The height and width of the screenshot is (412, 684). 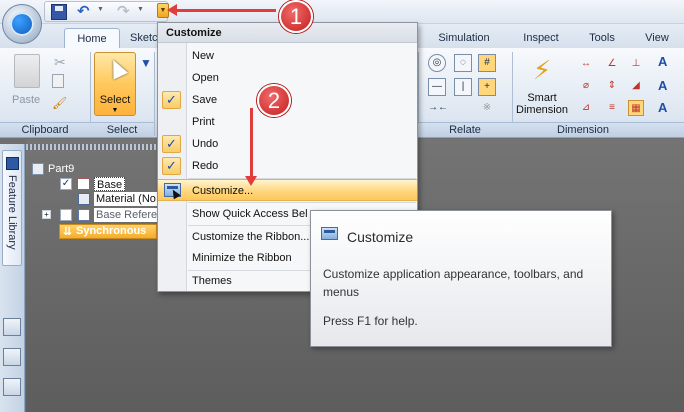 What do you see at coordinates (465, 129) in the screenshot?
I see `relate-group-label: Relate` at bounding box center [465, 129].